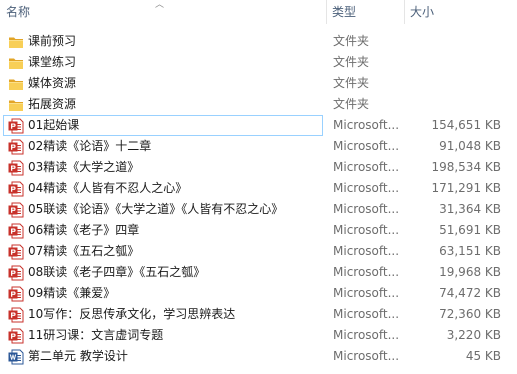 Image resolution: width=517 pixels, height=374 pixels. What do you see at coordinates (470, 230) in the screenshot?
I see `file-size: 51,691 KB` at bounding box center [470, 230].